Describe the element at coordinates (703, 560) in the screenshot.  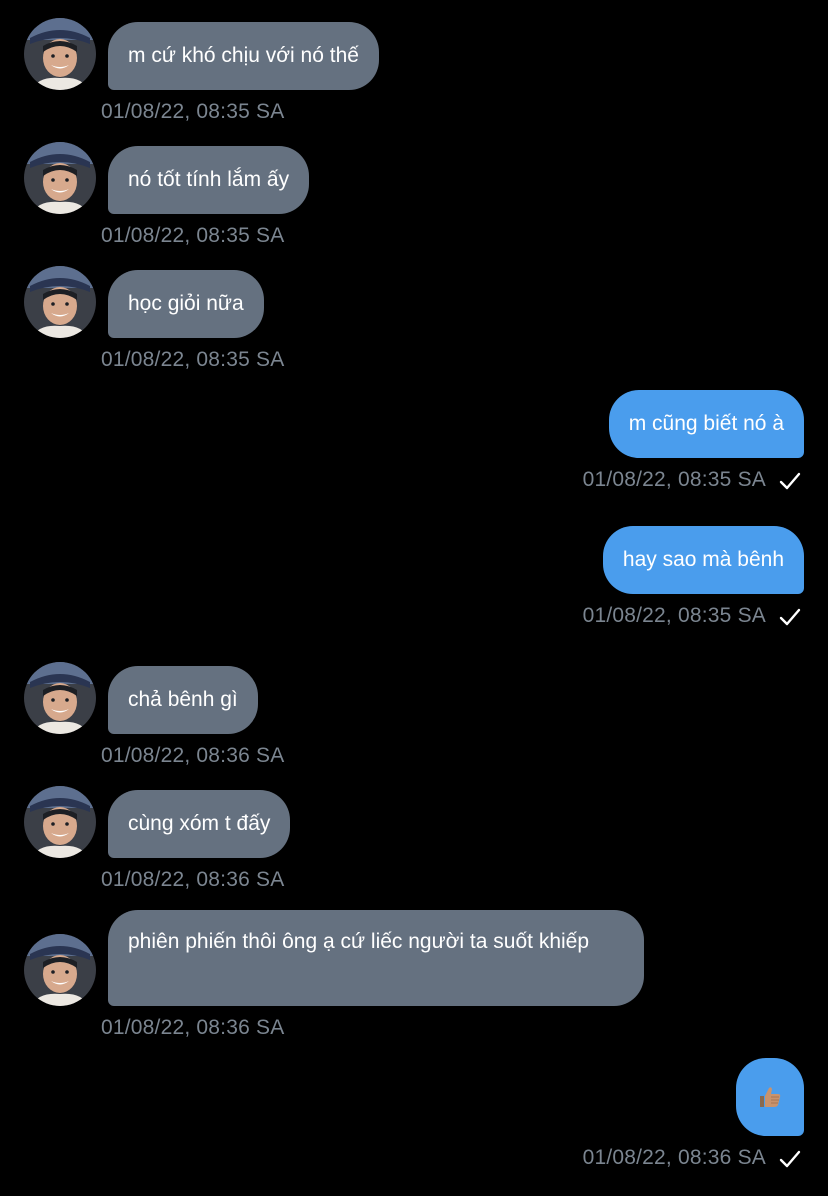
I see `message-bubble-outgoing: hay sao mà bênh` at that location.